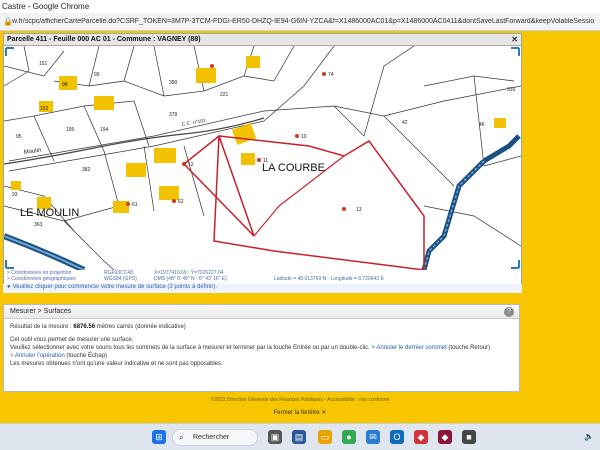 This screenshot has height=450, width=600. I want to click on task-view-icon: ▣, so click(275, 437).